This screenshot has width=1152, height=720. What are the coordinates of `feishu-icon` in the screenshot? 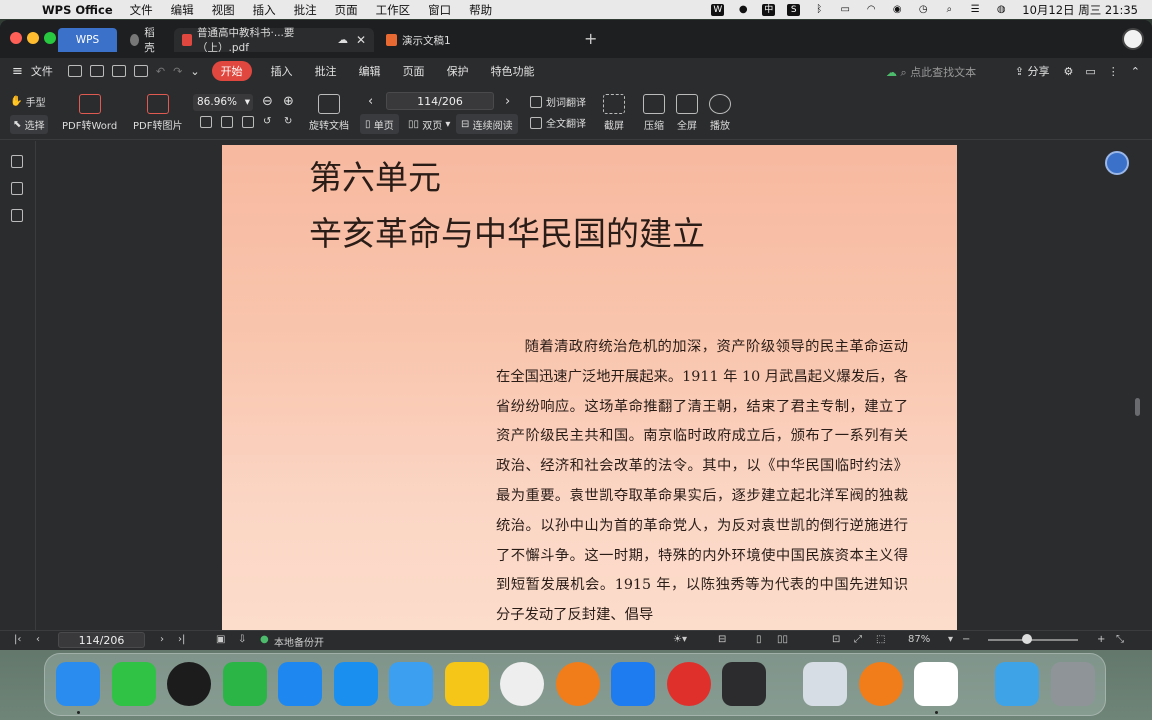 It's located at (633, 684).